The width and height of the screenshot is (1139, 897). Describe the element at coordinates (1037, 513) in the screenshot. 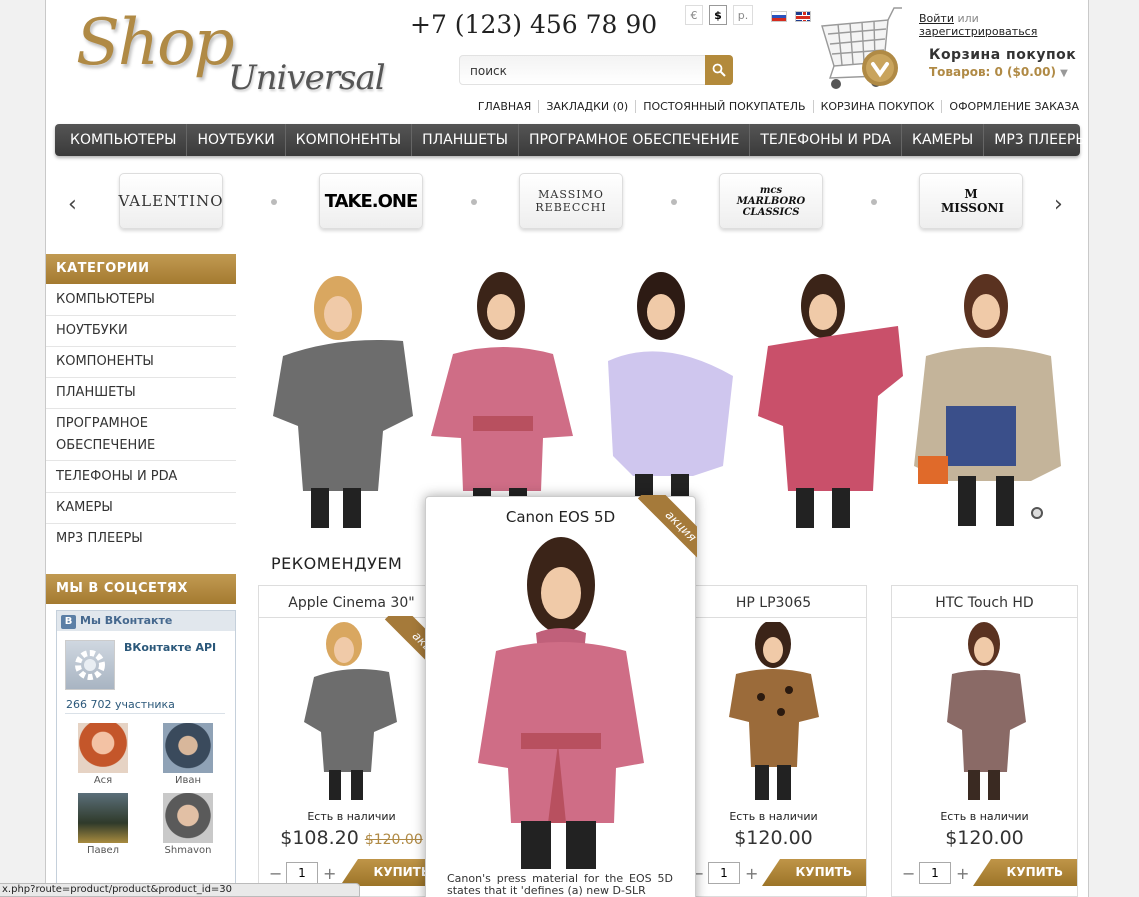

I see `slider-pager-dot` at that location.